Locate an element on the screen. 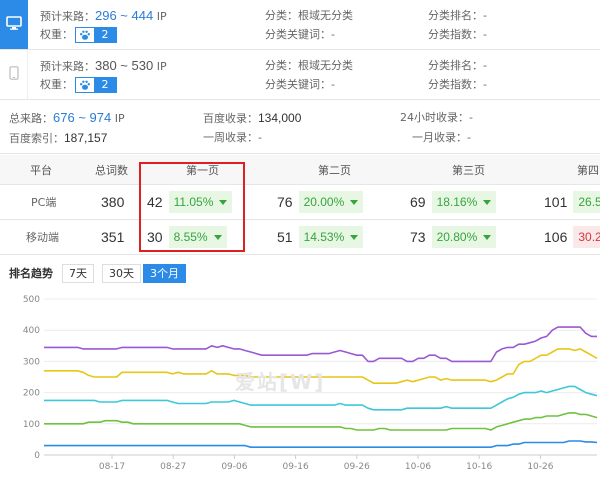 This screenshot has height=490, width=600. mobile-icon is located at coordinates (13, 74).